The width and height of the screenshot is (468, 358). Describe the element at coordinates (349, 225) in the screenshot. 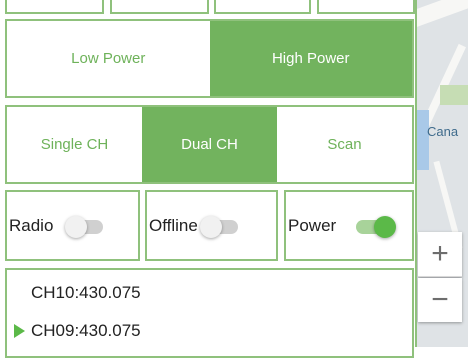

I see `power-toggle-box: Power` at that location.